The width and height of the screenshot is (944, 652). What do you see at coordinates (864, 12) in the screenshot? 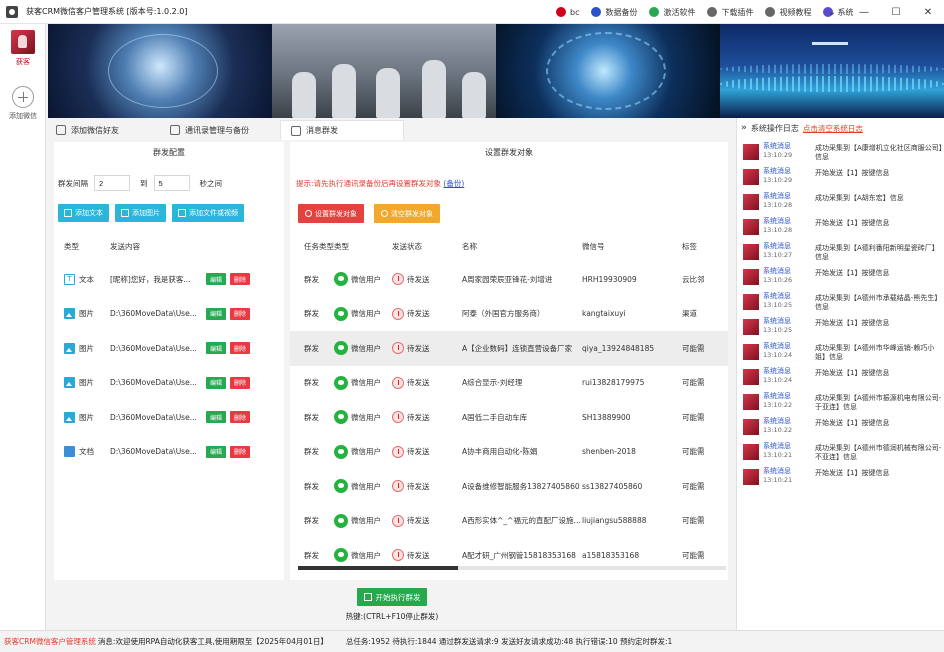
I see `minimize-button: —` at bounding box center [864, 12].